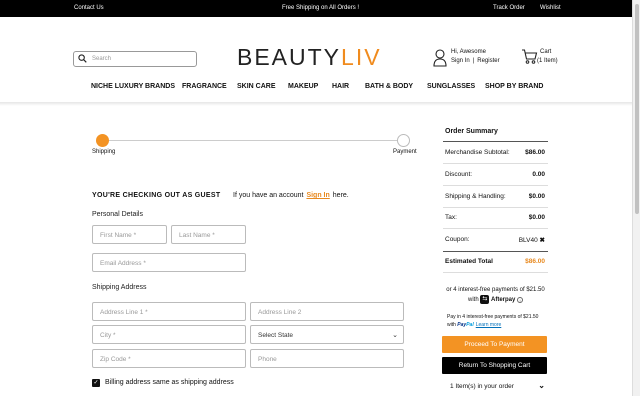 The width and height of the screenshot is (640, 396). What do you see at coordinates (451, 86) in the screenshot?
I see `nav-sunglasses: SUNGLASSES` at bounding box center [451, 86].